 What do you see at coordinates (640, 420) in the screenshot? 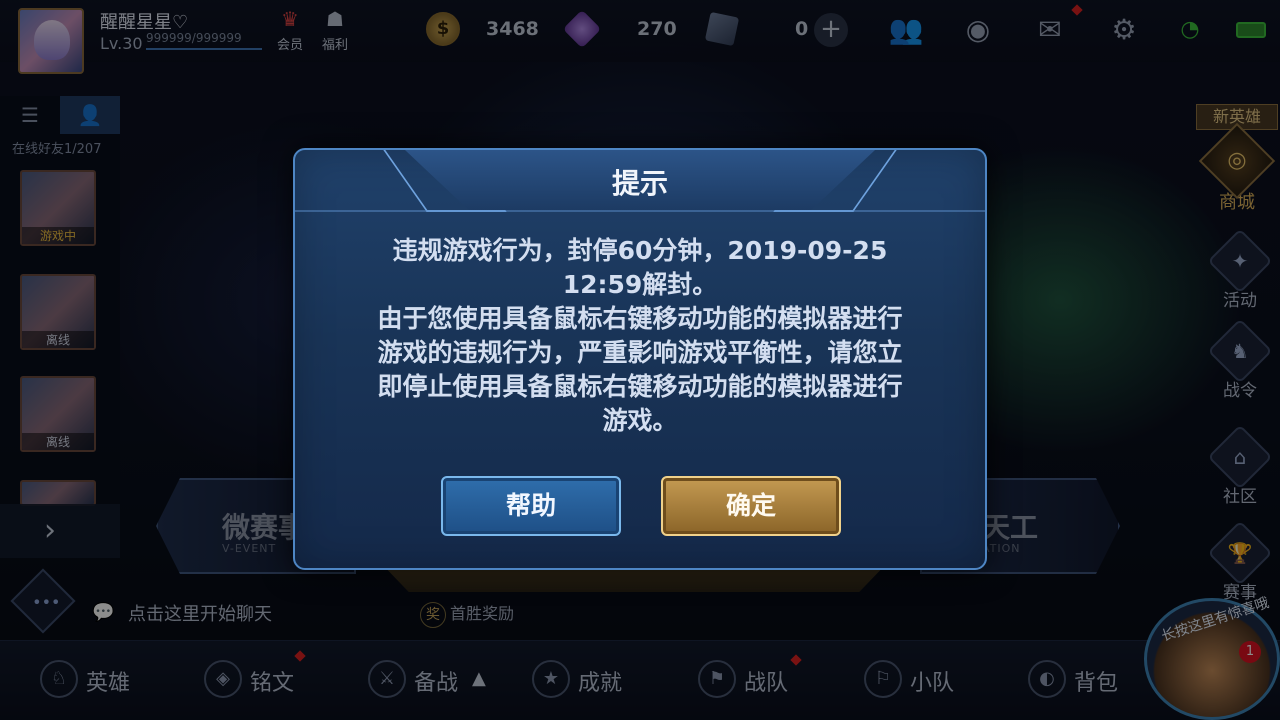
I see `message-line: 游戏。` at bounding box center [640, 420].